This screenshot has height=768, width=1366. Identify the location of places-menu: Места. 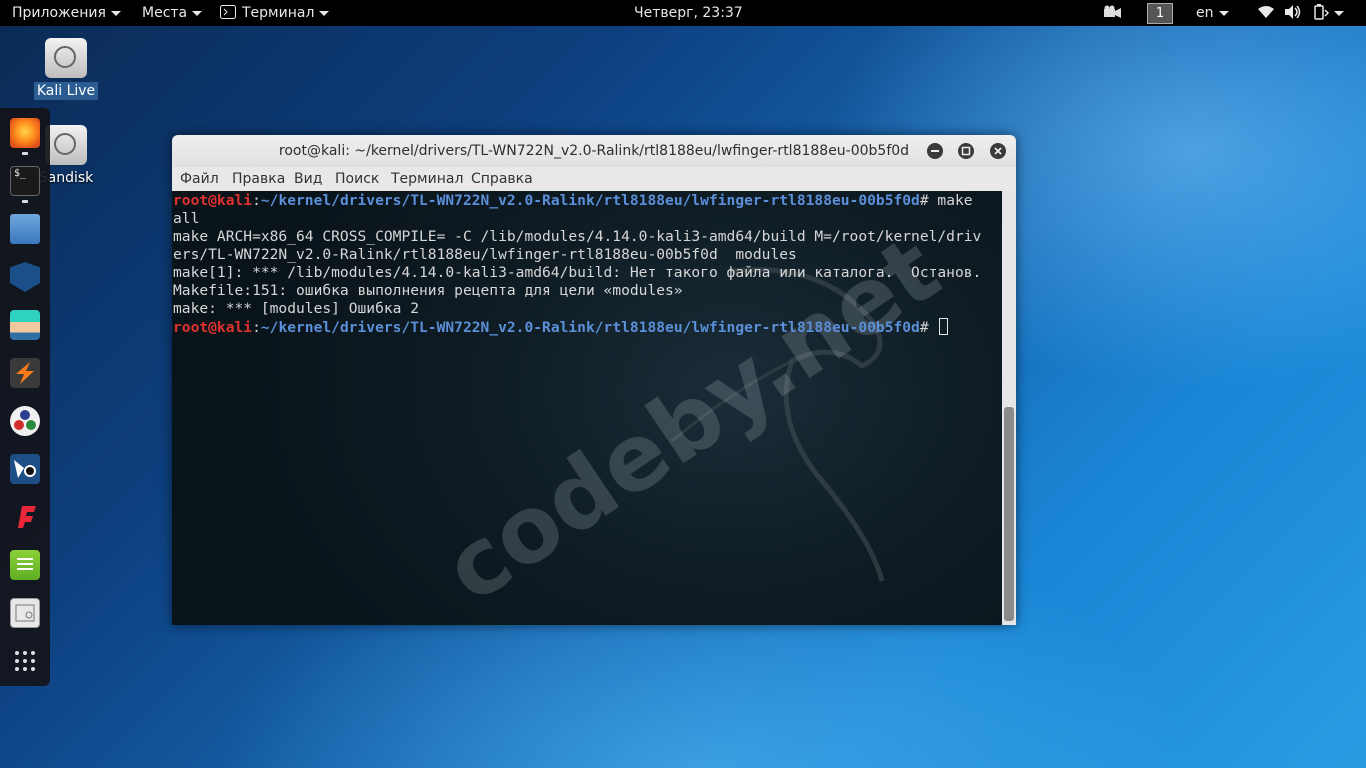
(172, 13).